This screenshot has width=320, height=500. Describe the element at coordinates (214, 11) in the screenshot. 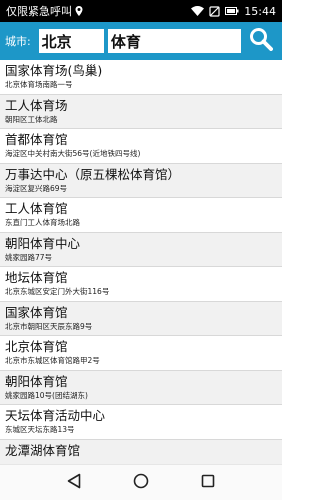

I see `no-sim-icon` at that location.